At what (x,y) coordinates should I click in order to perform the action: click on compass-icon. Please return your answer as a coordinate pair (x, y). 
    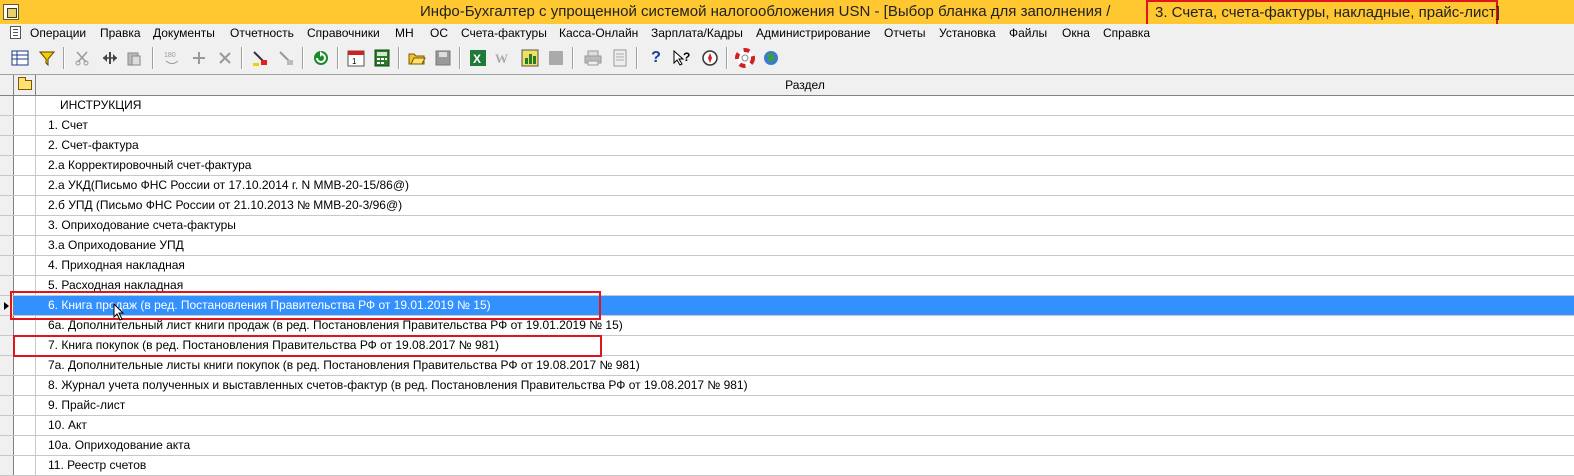
    Looking at the image, I should click on (710, 58).